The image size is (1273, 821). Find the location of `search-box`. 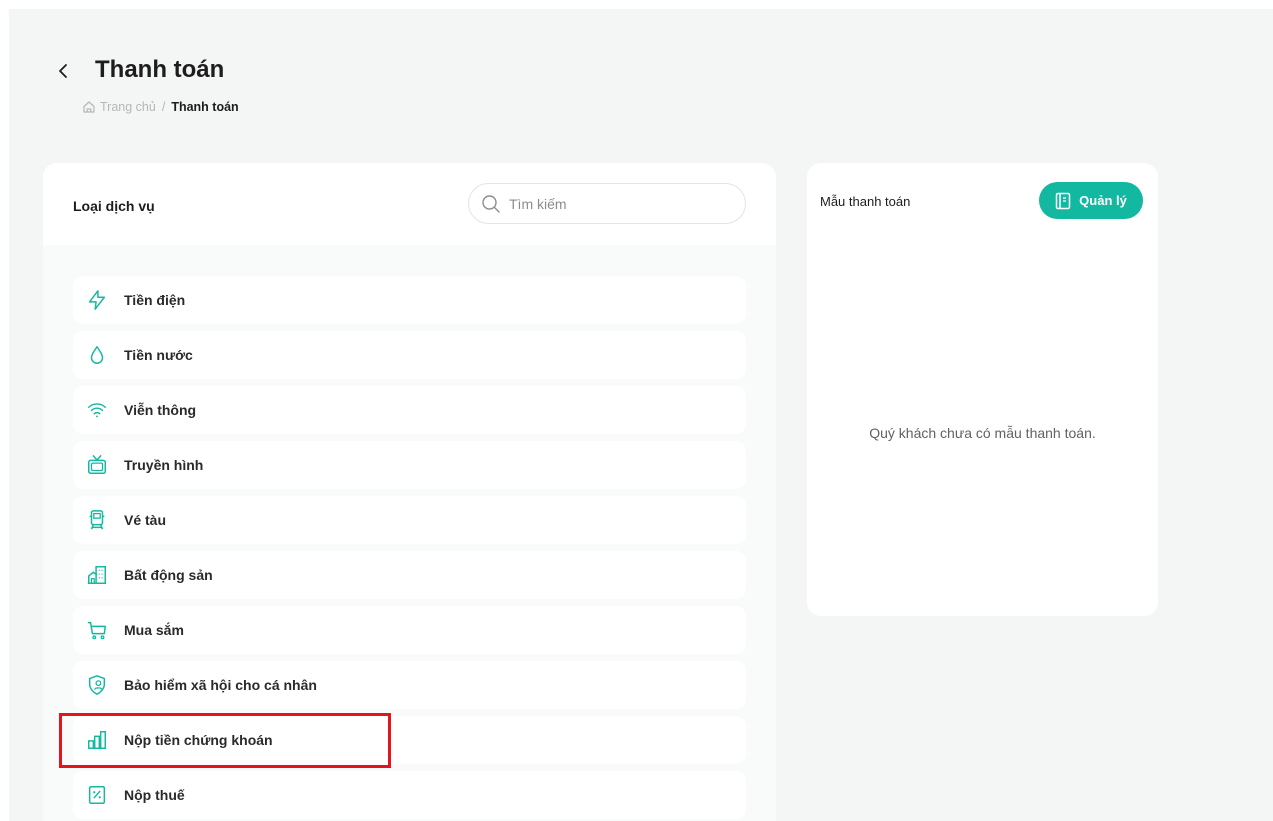

search-box is located at coordinates (607, 203).